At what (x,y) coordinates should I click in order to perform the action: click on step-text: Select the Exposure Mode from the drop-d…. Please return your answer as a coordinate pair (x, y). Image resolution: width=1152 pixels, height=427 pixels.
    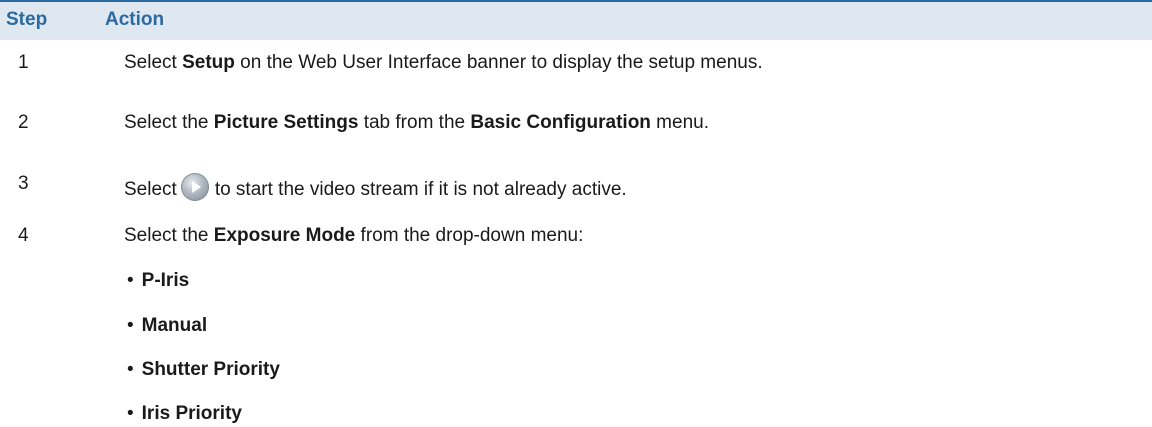
    Looking at the image, I should click on (354, 235).